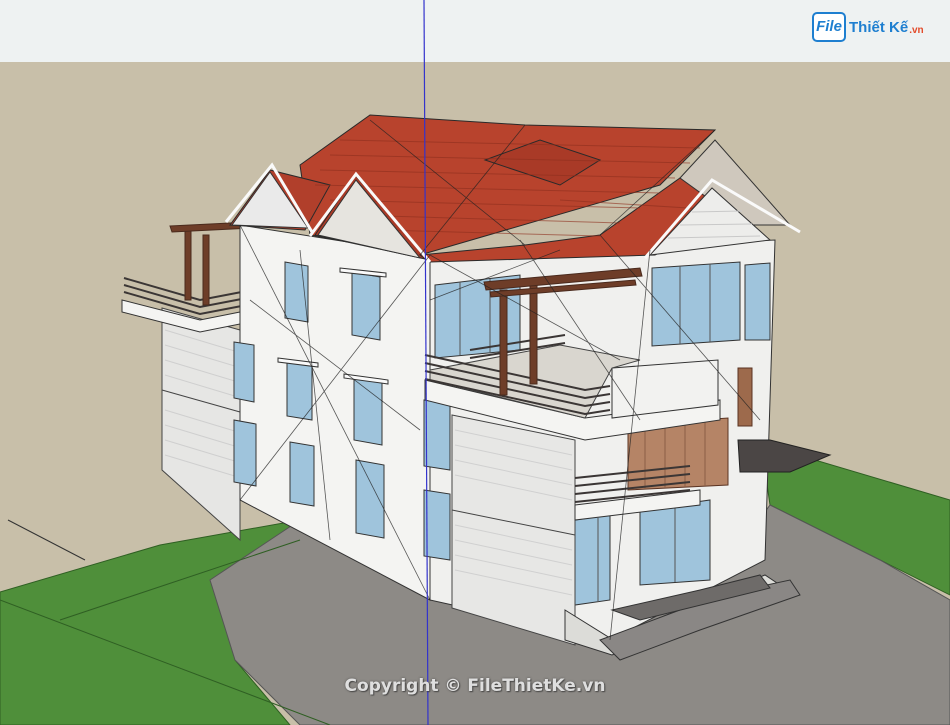 The height and width of the screenshot is (725, 950). What do you see at coordinates (879, 27) in the screenshot?
I see `logo-name: Thiết Kế` at bounding box center [879, 27].